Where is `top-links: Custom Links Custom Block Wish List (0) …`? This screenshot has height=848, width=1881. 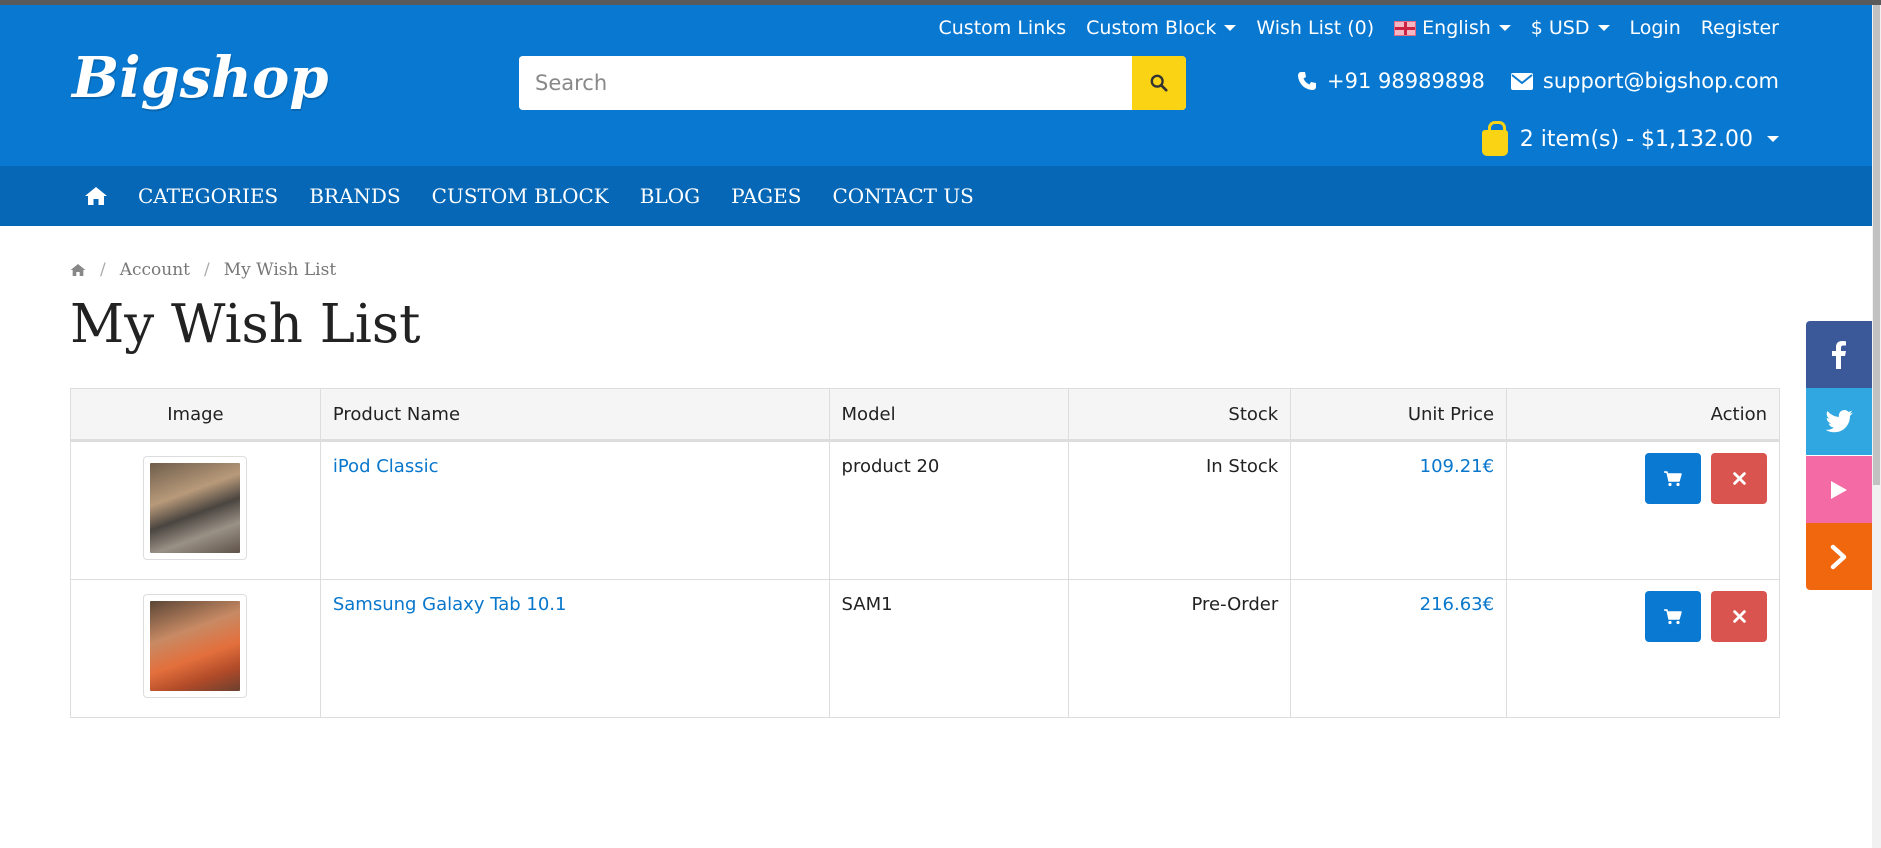
top-links: Custom Links Custom Block Wish List (0) … is located at coordinates (1359, 28).